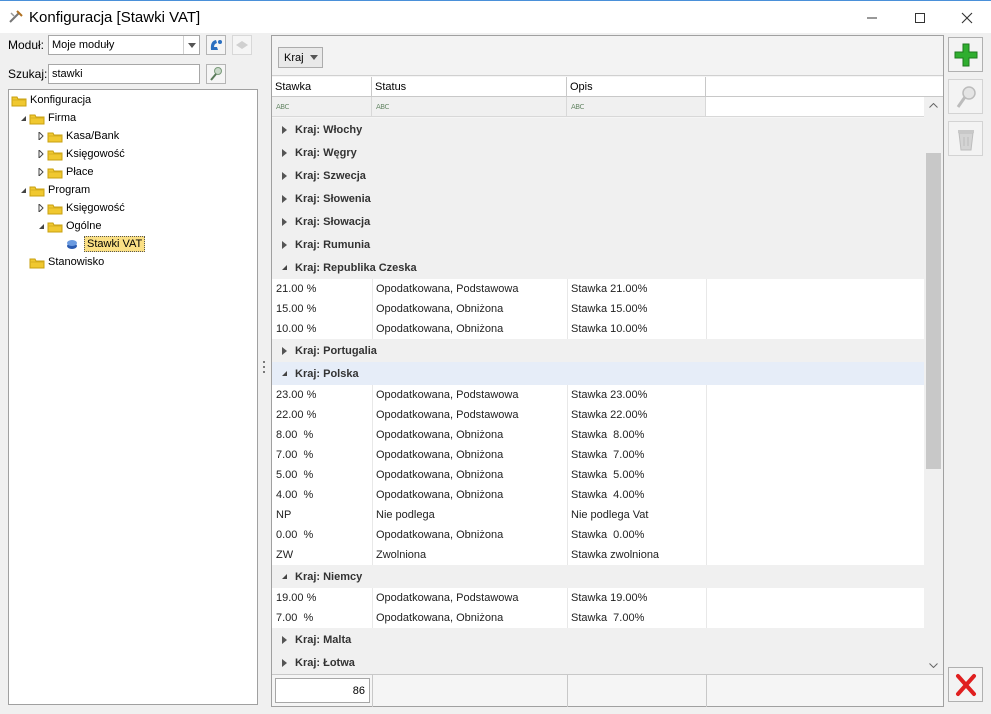 Image resolution: width=991 pixels, height=714 pixels. Describe the element at coordinates (965, 138) in the screenshot. I see `delete-button` at that location.